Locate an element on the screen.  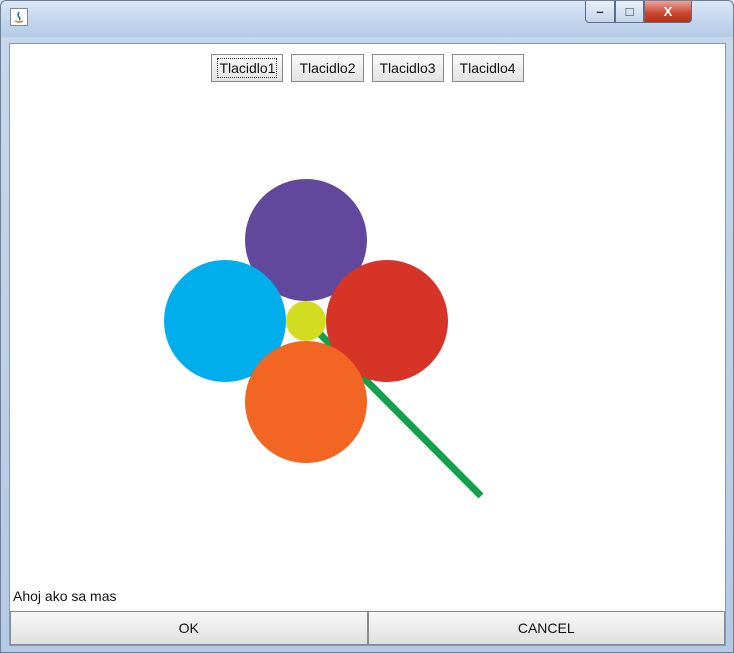
minimize-icon: – is located at coordinates (600, 11).